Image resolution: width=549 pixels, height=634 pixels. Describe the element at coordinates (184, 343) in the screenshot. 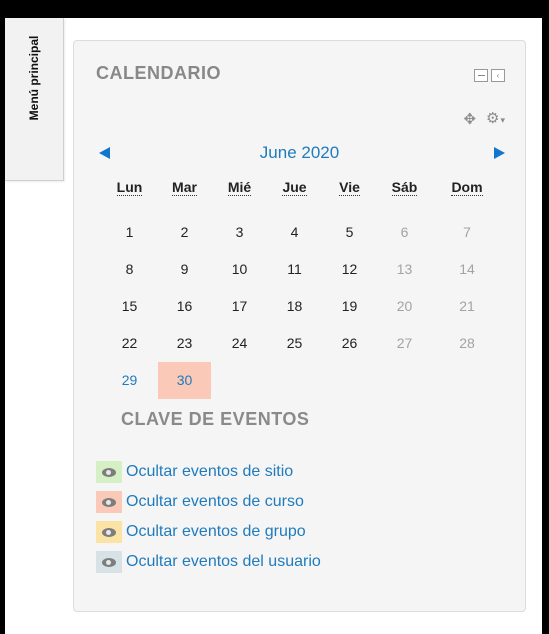

I see `day-cell: 23` at that location.